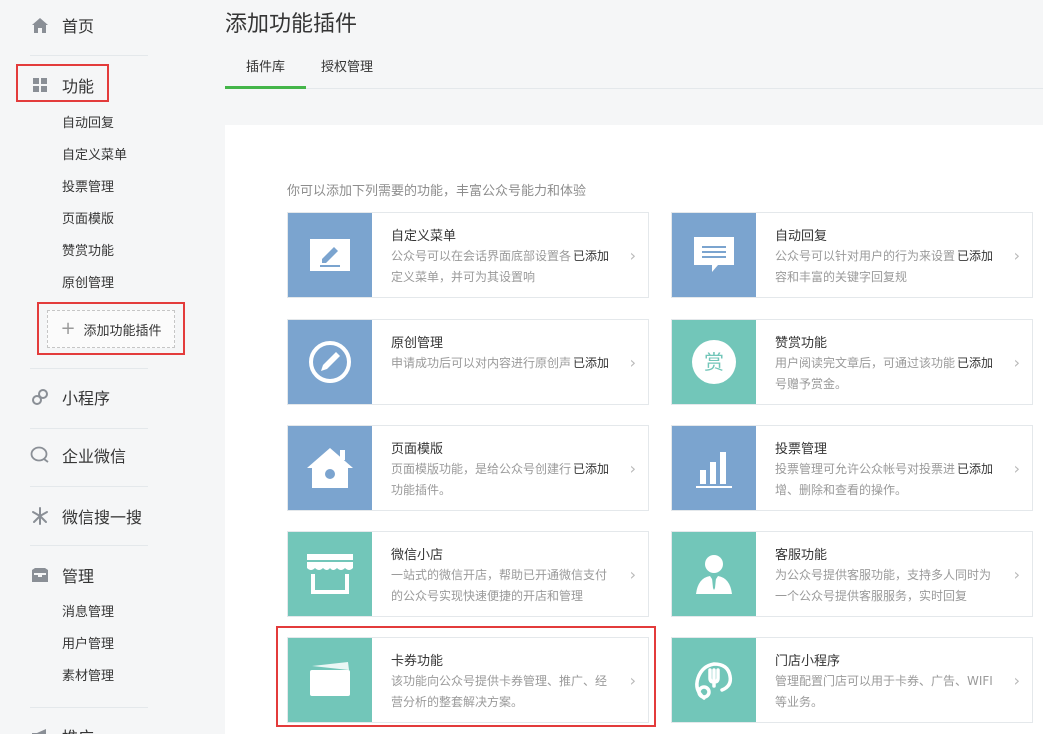 Image resolution: width=1043 pixels, height=734 pixels. I want to click on plus-icon: +, so click(68, 328).